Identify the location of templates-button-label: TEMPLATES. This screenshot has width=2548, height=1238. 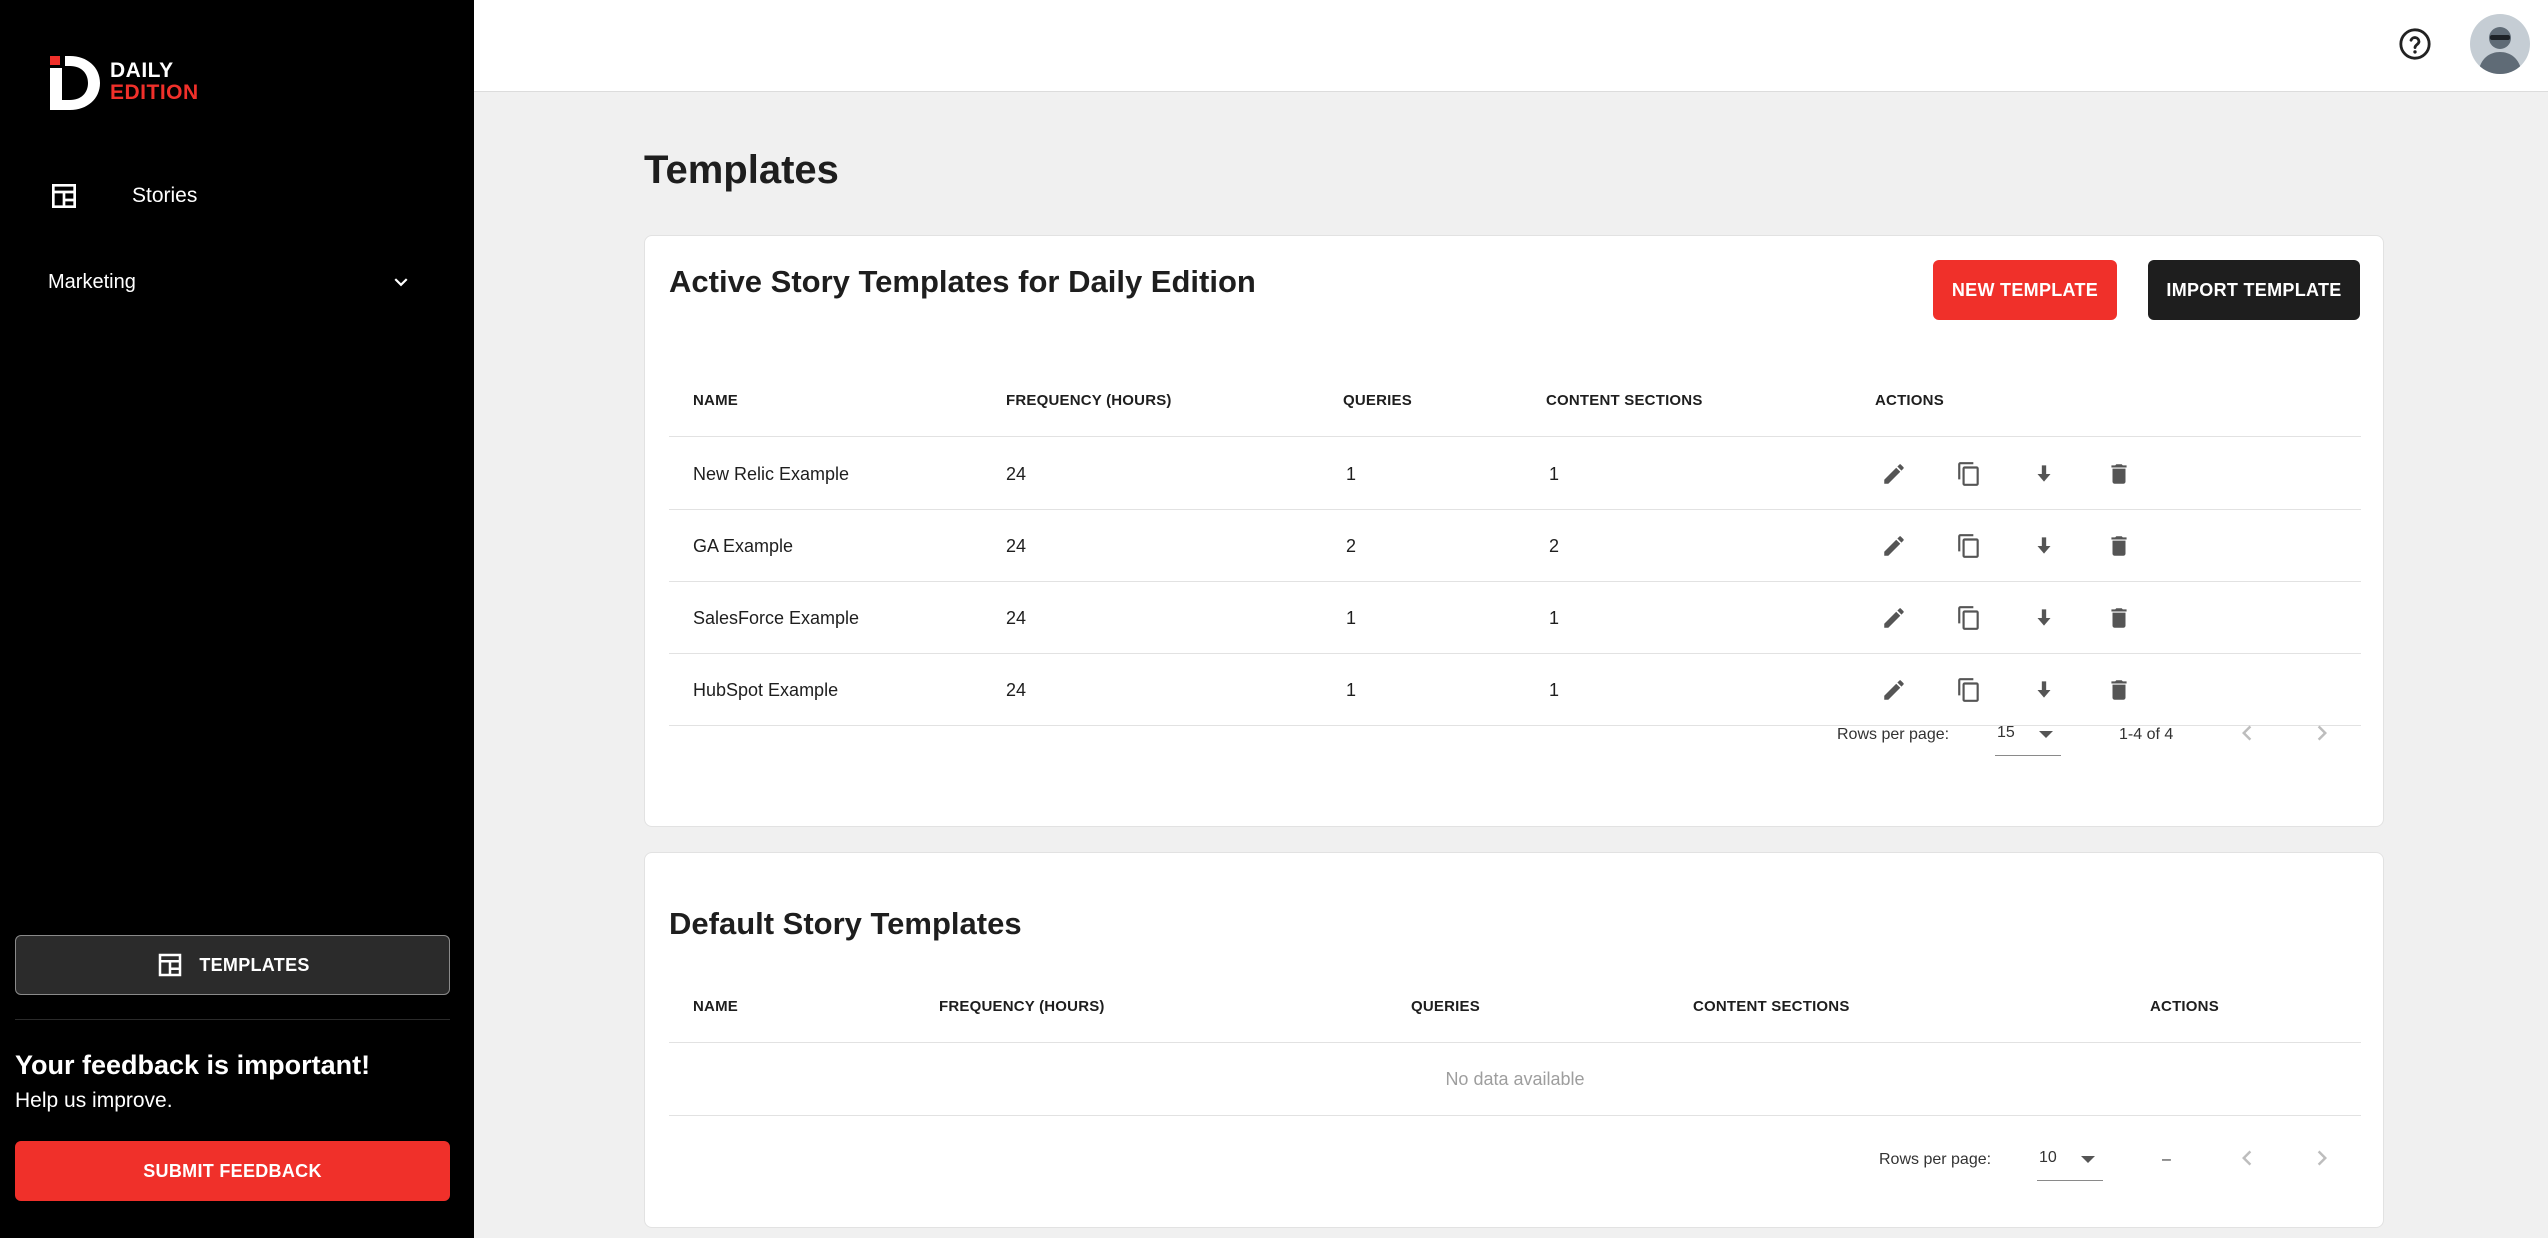
(254, 964).